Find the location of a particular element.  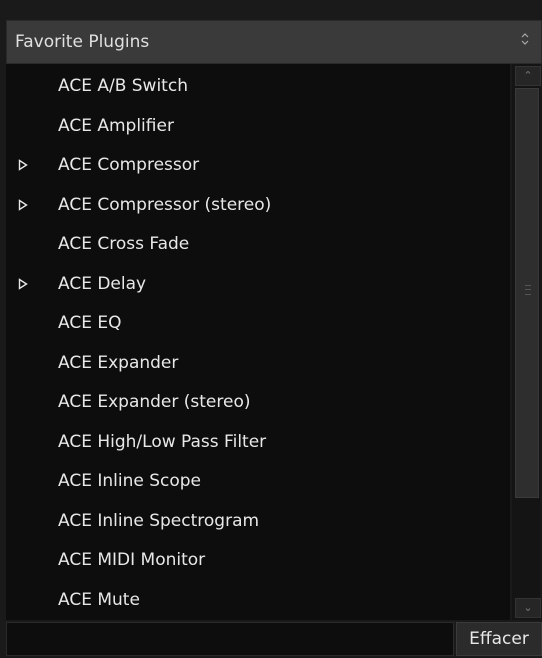

plugin-list-item: ACE Mute is located at coordinates (258, 600).